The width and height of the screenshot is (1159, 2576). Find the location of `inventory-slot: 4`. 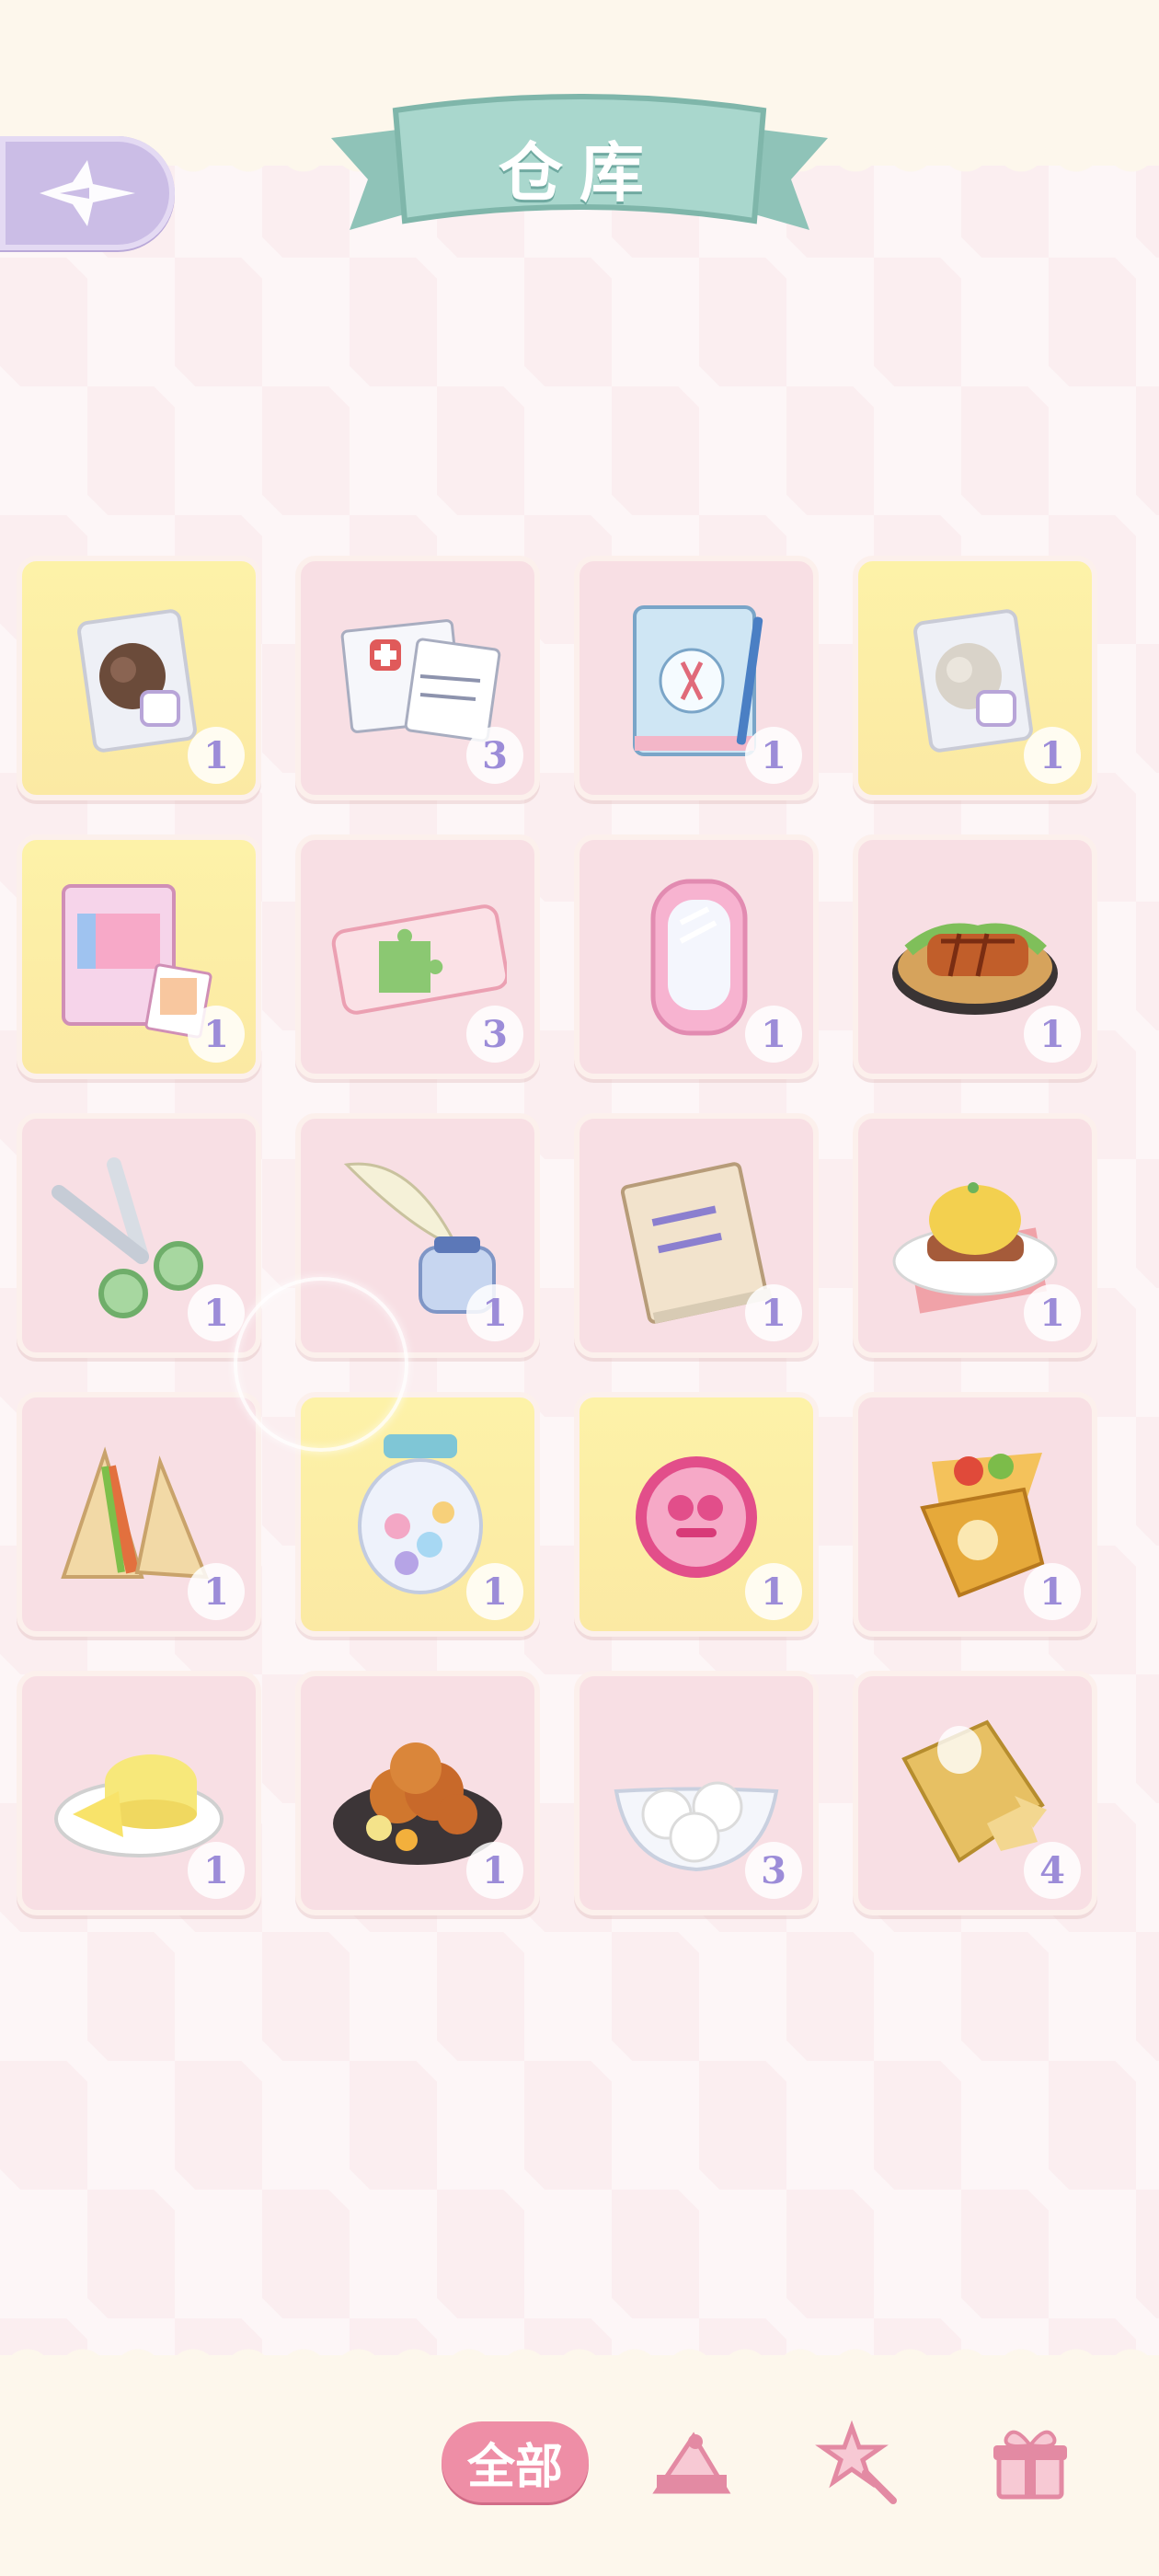

inventory-slot: 4 is located at coordinates (975, 1793).